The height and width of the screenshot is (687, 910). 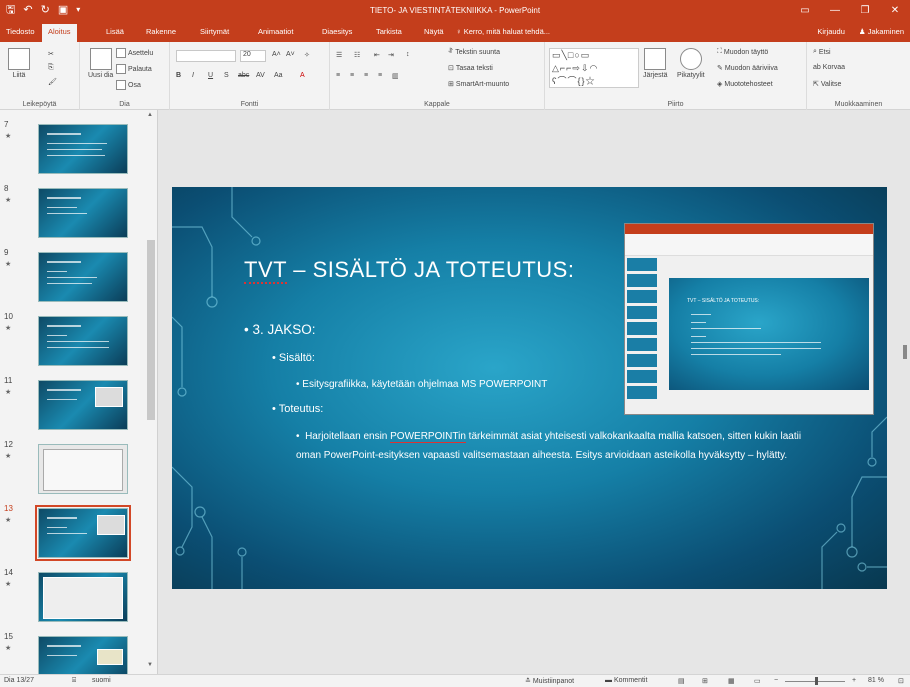 I want to click on tab-review: Tarkista, so click(x=389, y=31).